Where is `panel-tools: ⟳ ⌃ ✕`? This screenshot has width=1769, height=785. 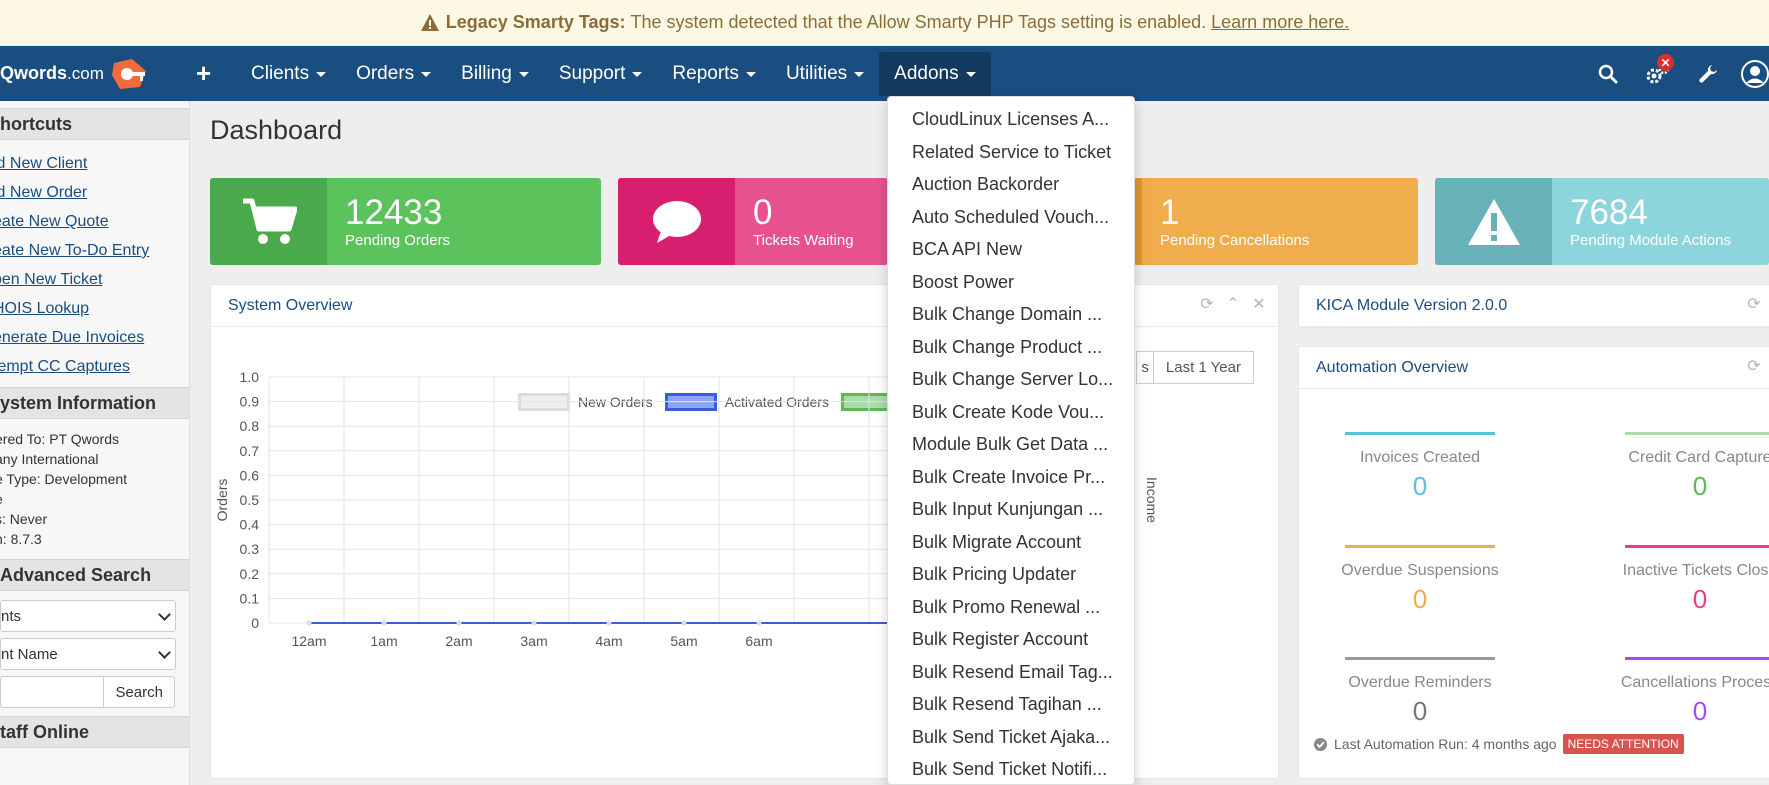 panel-tools: ⟳ ⌃ ✕ is located at coordinates (1233, 304).